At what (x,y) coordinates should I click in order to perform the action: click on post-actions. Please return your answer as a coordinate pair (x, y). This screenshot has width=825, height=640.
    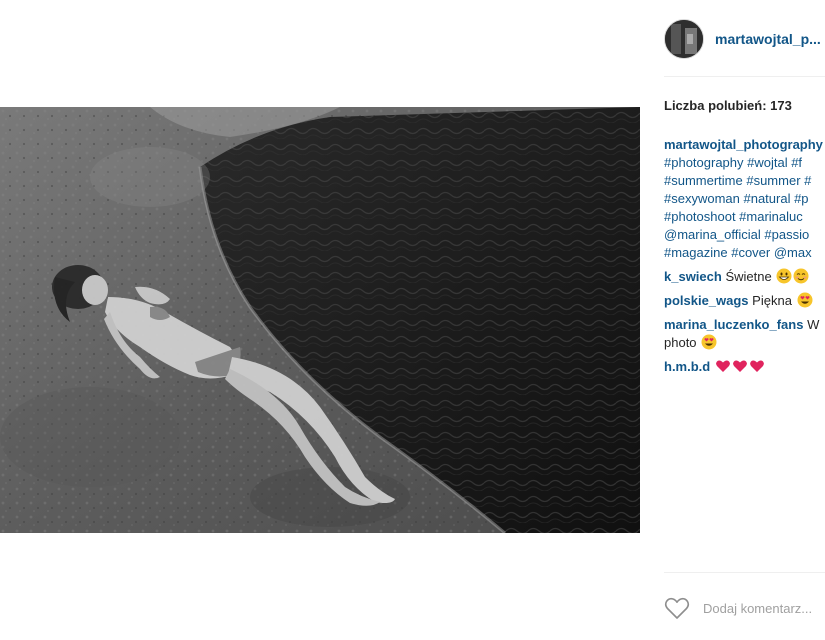
    Looking at the image, I should click on (744, 608).